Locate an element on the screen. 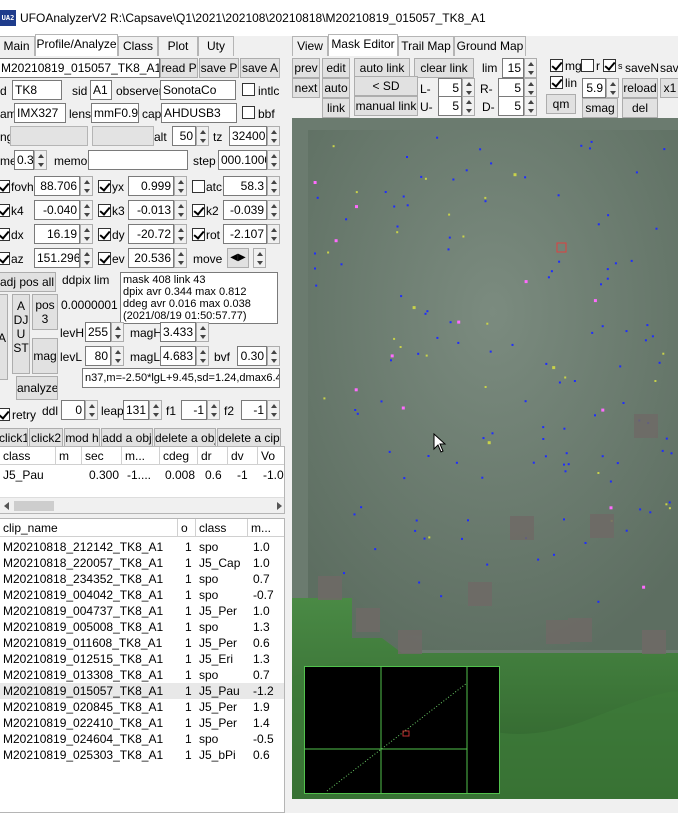 The image size is (678, 813). obj-header-sec: sec is located at coordinates (102, 456).